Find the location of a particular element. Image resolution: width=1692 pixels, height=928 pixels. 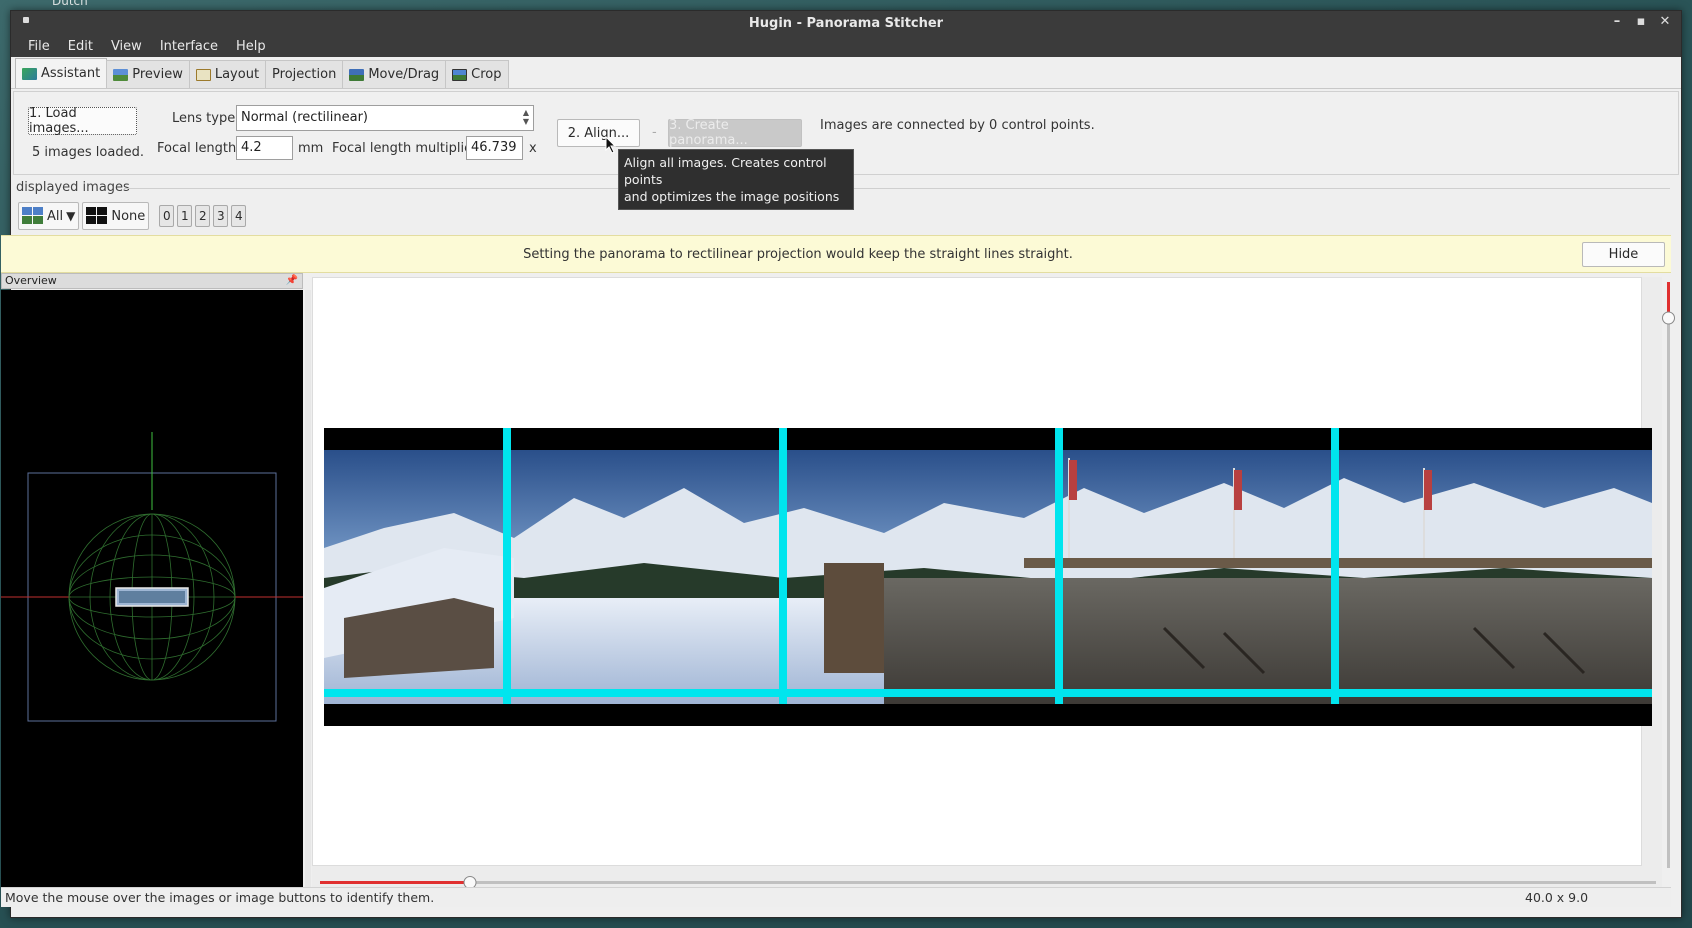

menu-bar: File Edit View Interface Help is located at coordinates (846, 46).